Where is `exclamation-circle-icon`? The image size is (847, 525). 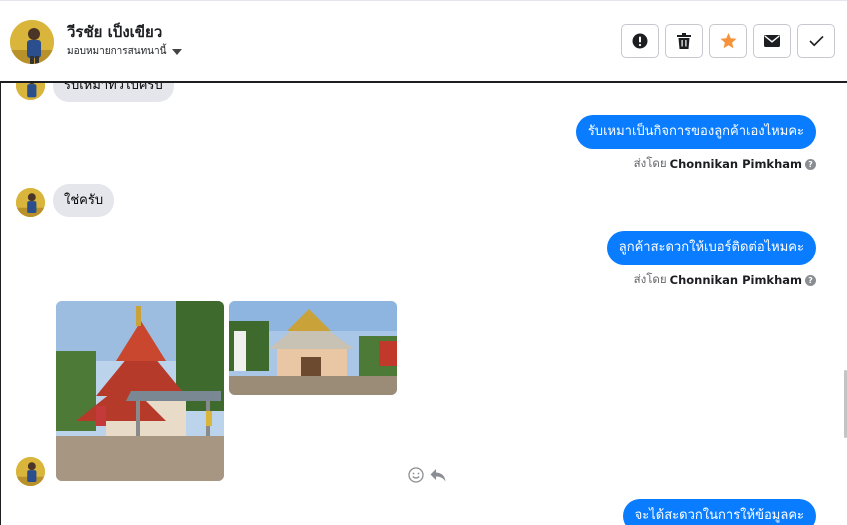
exclamation-circle-icon is located at coordinates (640, 41).